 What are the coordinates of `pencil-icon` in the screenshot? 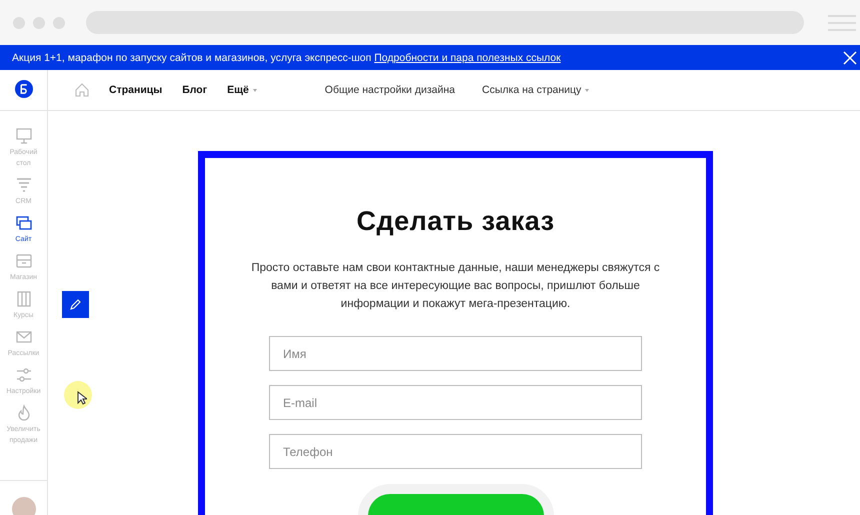 It's located at (75, 304).